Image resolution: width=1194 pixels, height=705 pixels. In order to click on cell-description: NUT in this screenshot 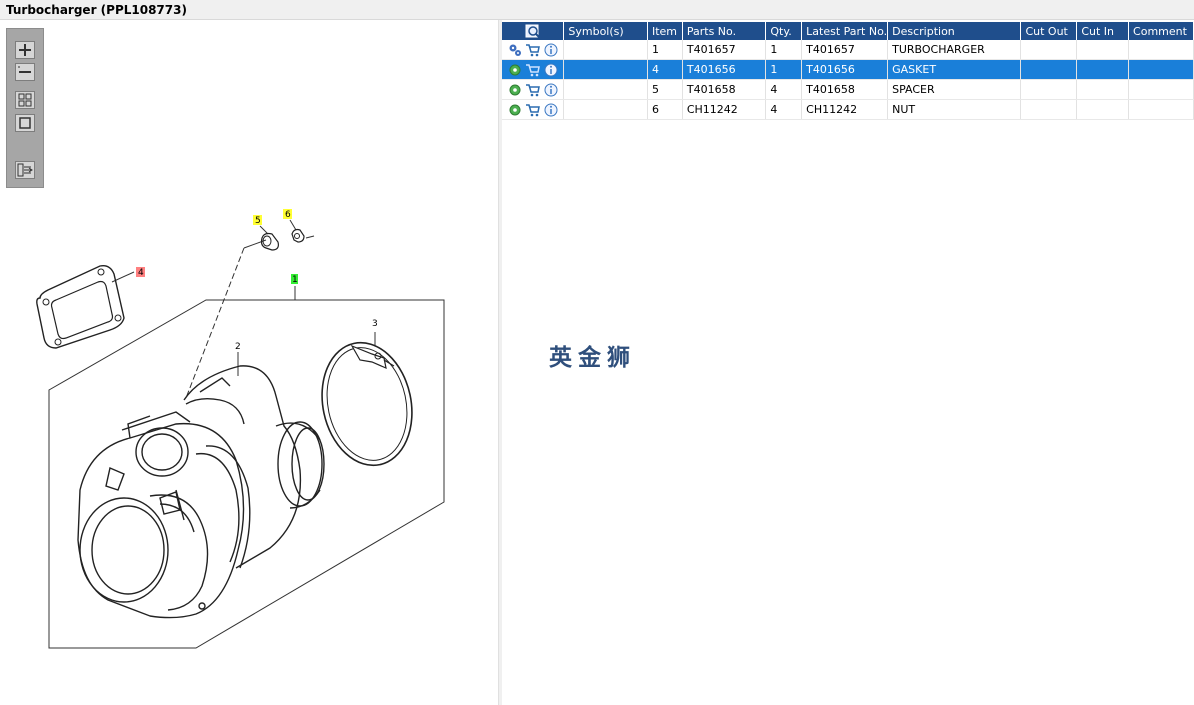, I will do `click(954, 109)`.